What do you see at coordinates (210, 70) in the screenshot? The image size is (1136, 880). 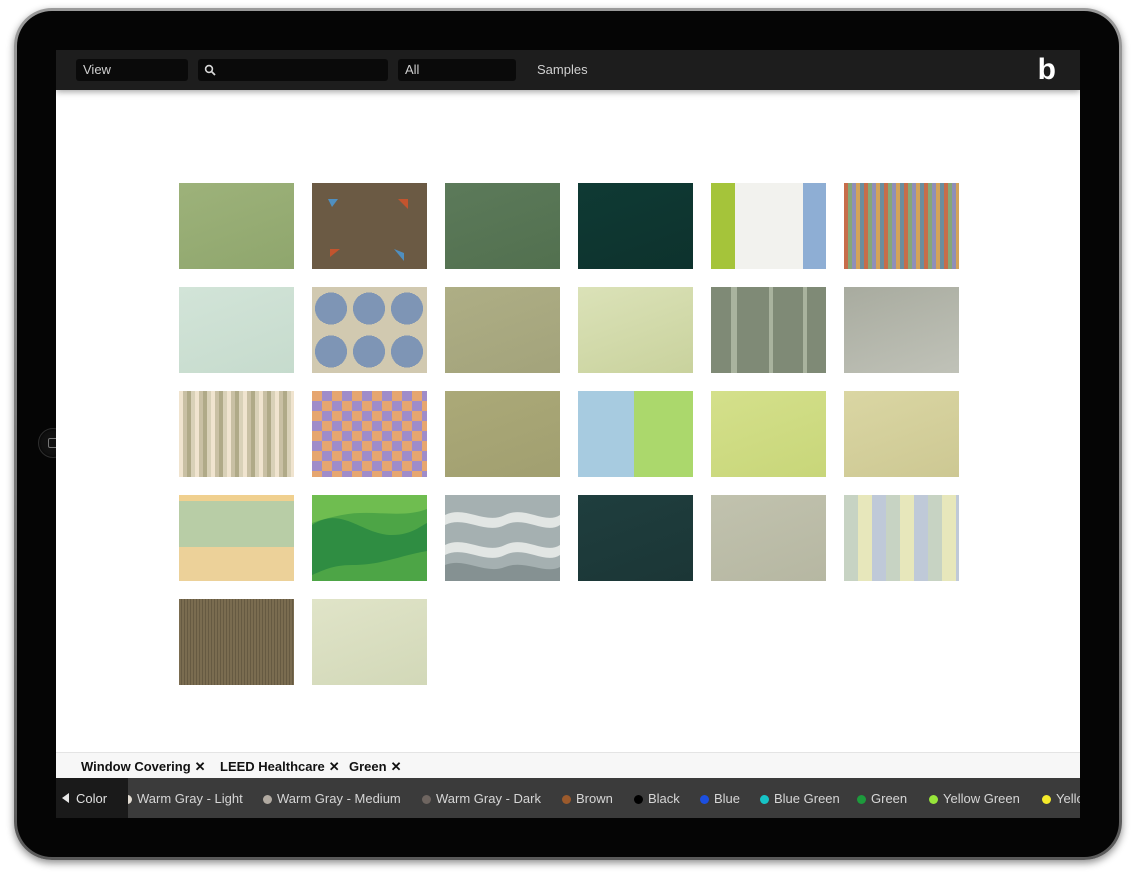 I see `search-icon` at bounding box center [210, 70].